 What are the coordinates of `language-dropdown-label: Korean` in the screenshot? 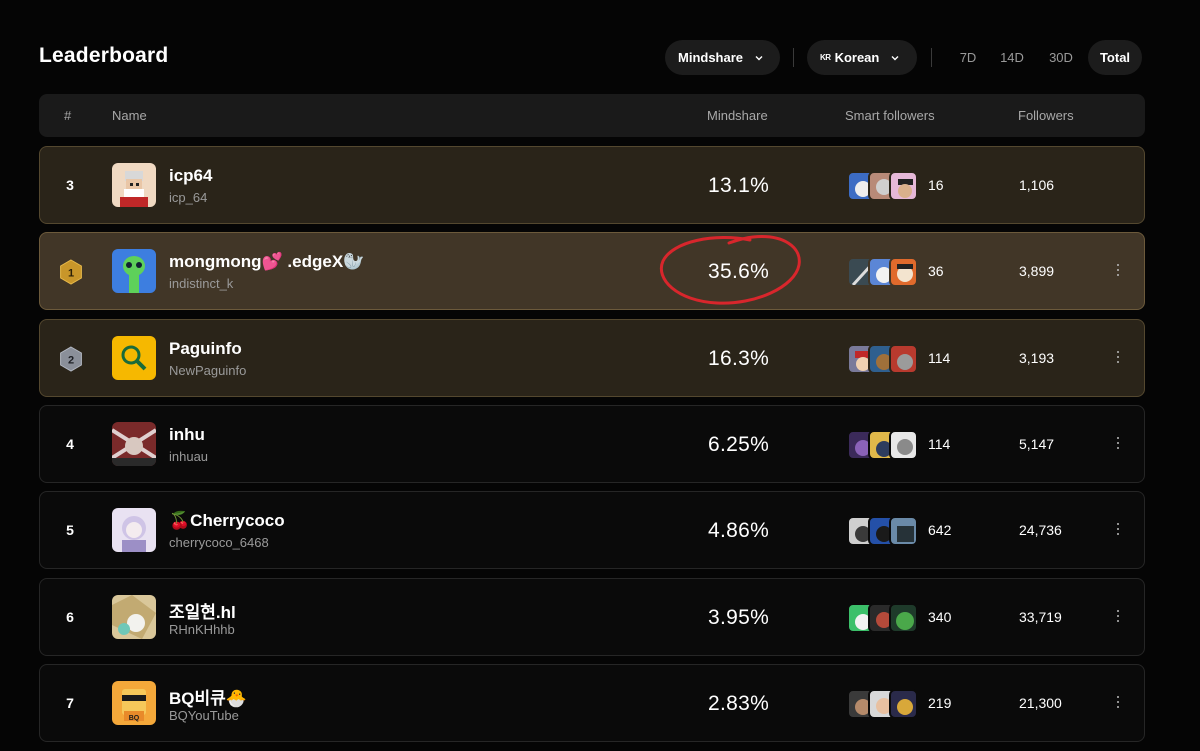 It's located at (857, 57).